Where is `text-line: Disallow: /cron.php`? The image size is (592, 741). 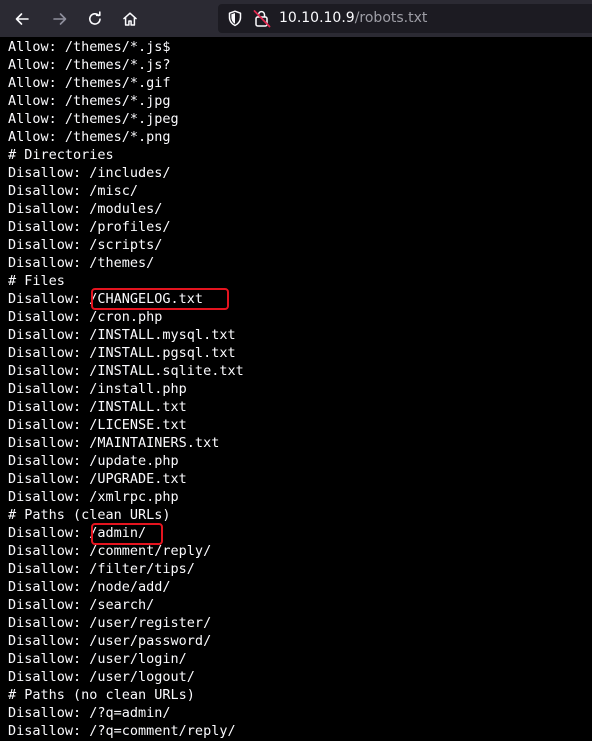 text-line: Disallow: /cron.php is located at coordinates (85, 317).